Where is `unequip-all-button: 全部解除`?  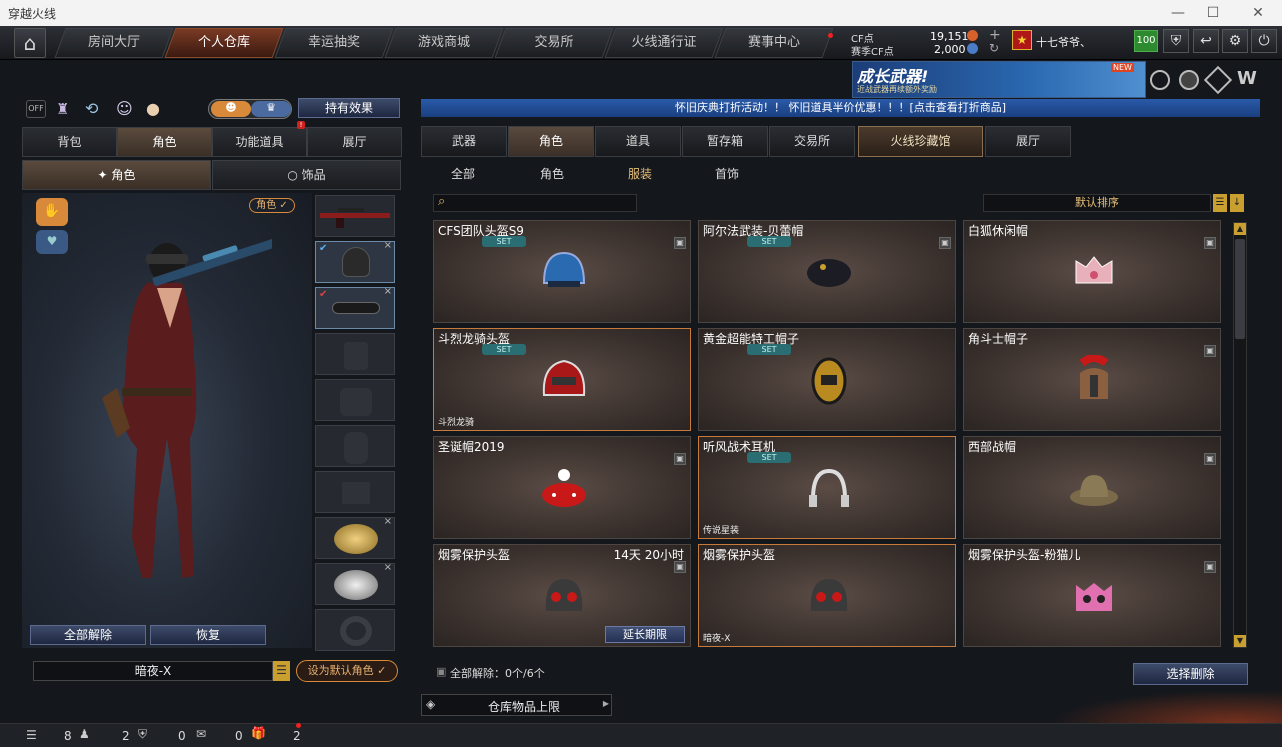
unequip-all-button: 全部解除 is located at coordinates (88, 635).